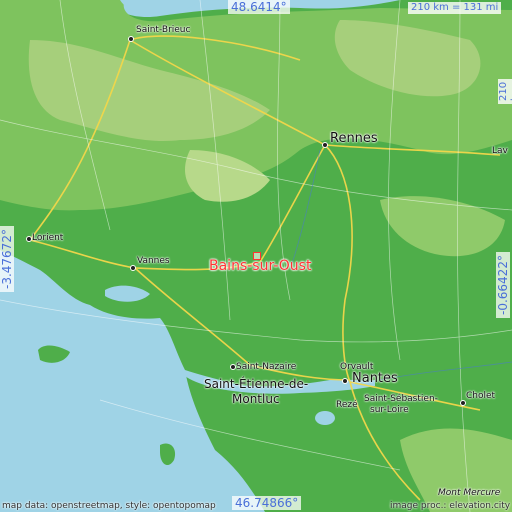  Describe the element at coordinates (375, 378) in the screenshot. I see `city-label-nantes: Nantes` at that location.